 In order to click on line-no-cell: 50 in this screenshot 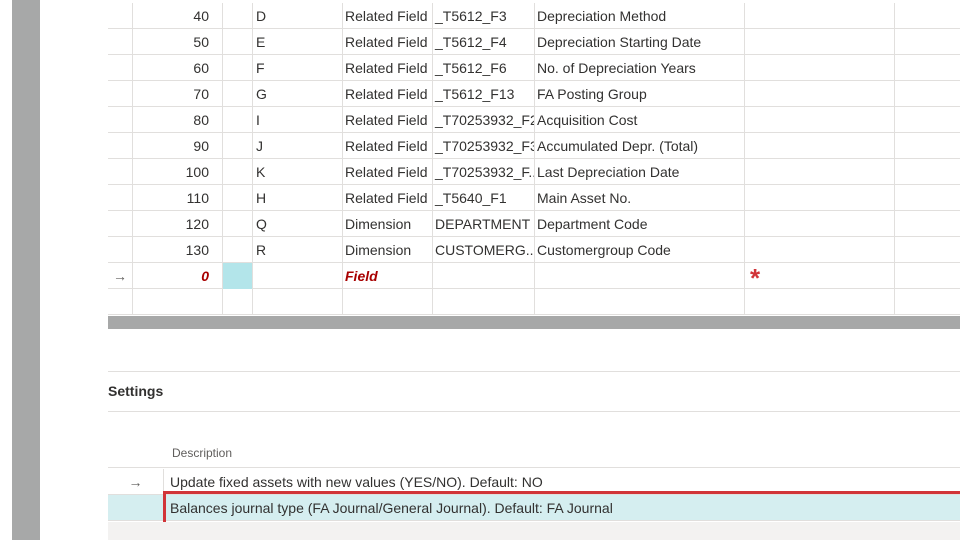, I will do `click(178, 42)`.